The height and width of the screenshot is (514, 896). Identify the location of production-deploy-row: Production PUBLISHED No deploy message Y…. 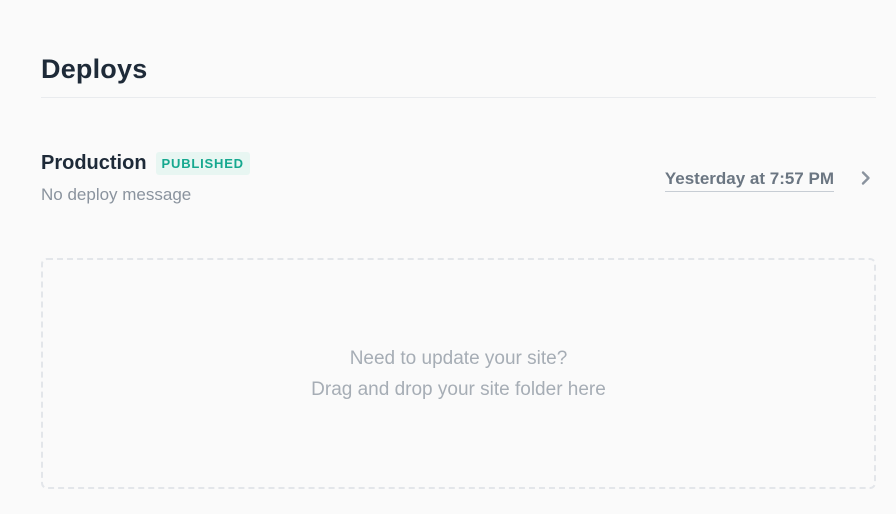
(458, 180).